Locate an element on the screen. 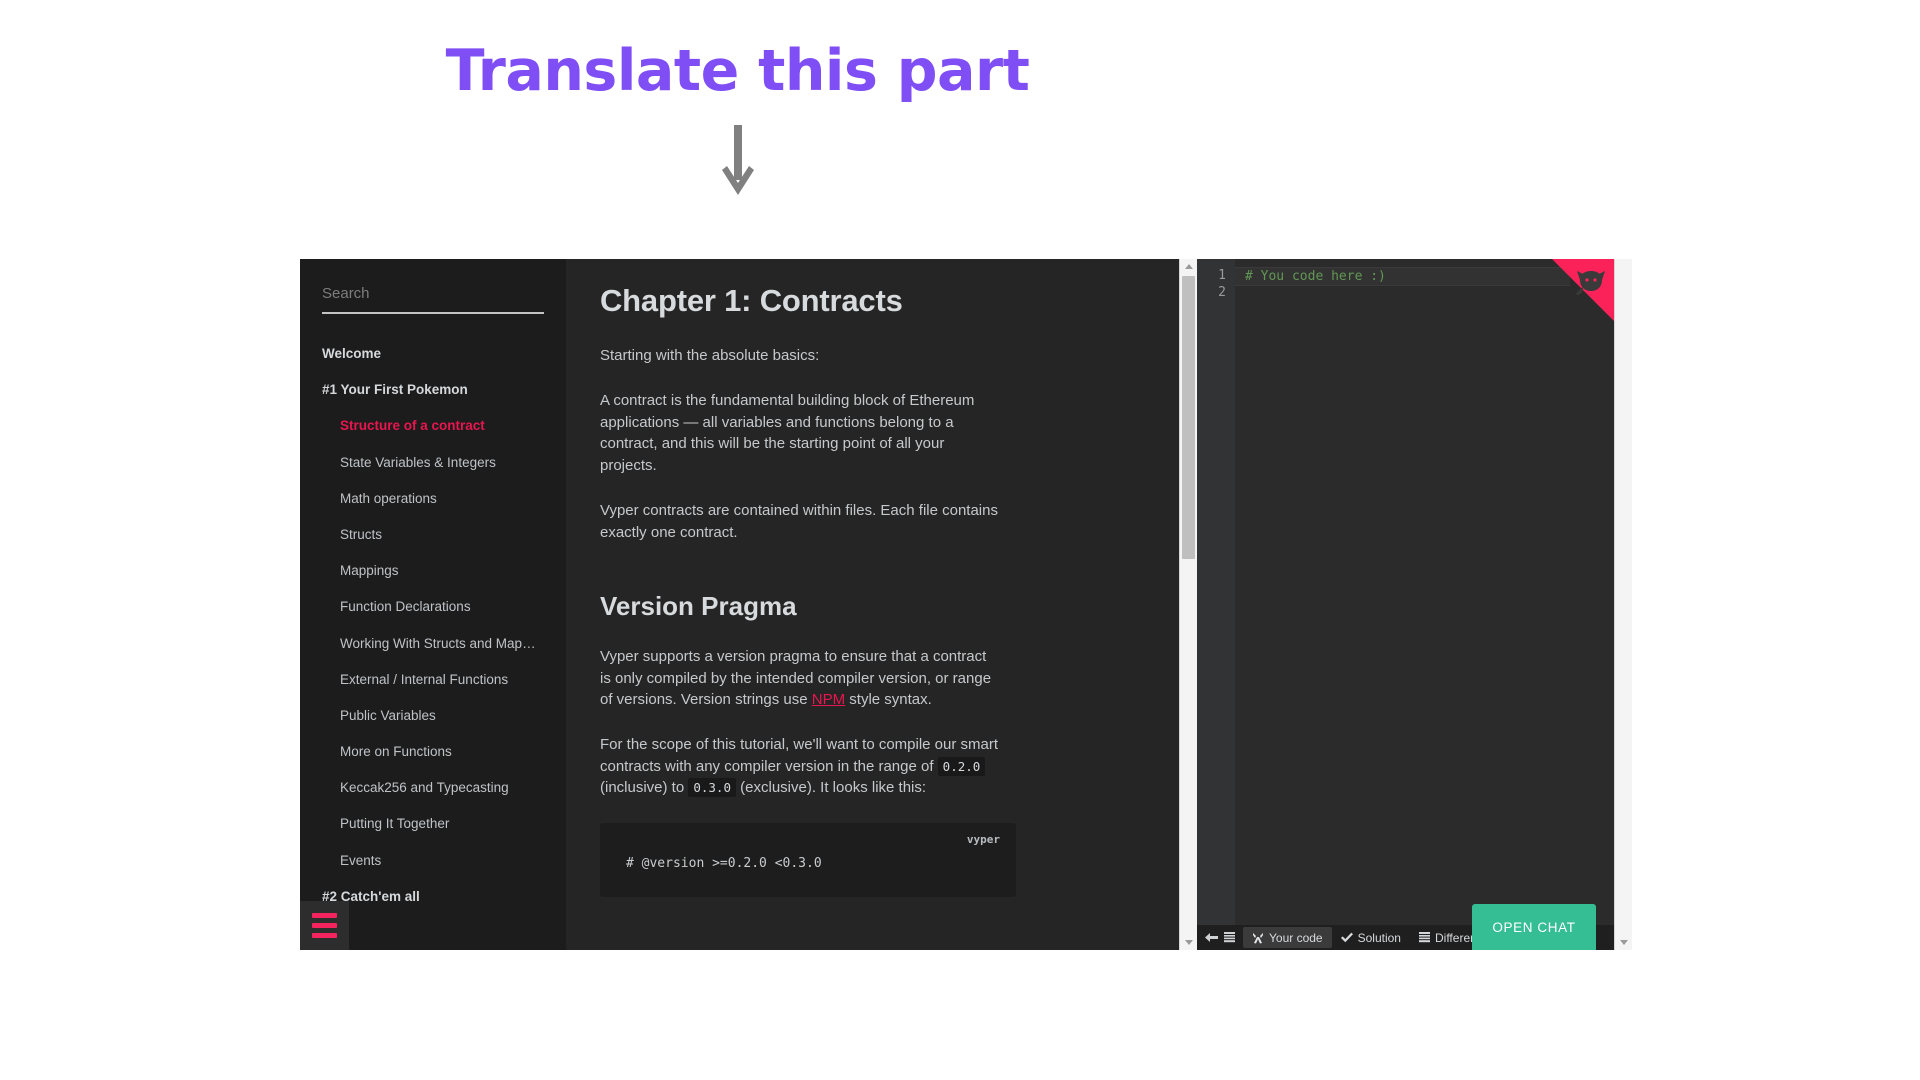 This screenshot has width=1920, height=1080. editor-text: # You code here :) is located at coordinates (1424, 592).